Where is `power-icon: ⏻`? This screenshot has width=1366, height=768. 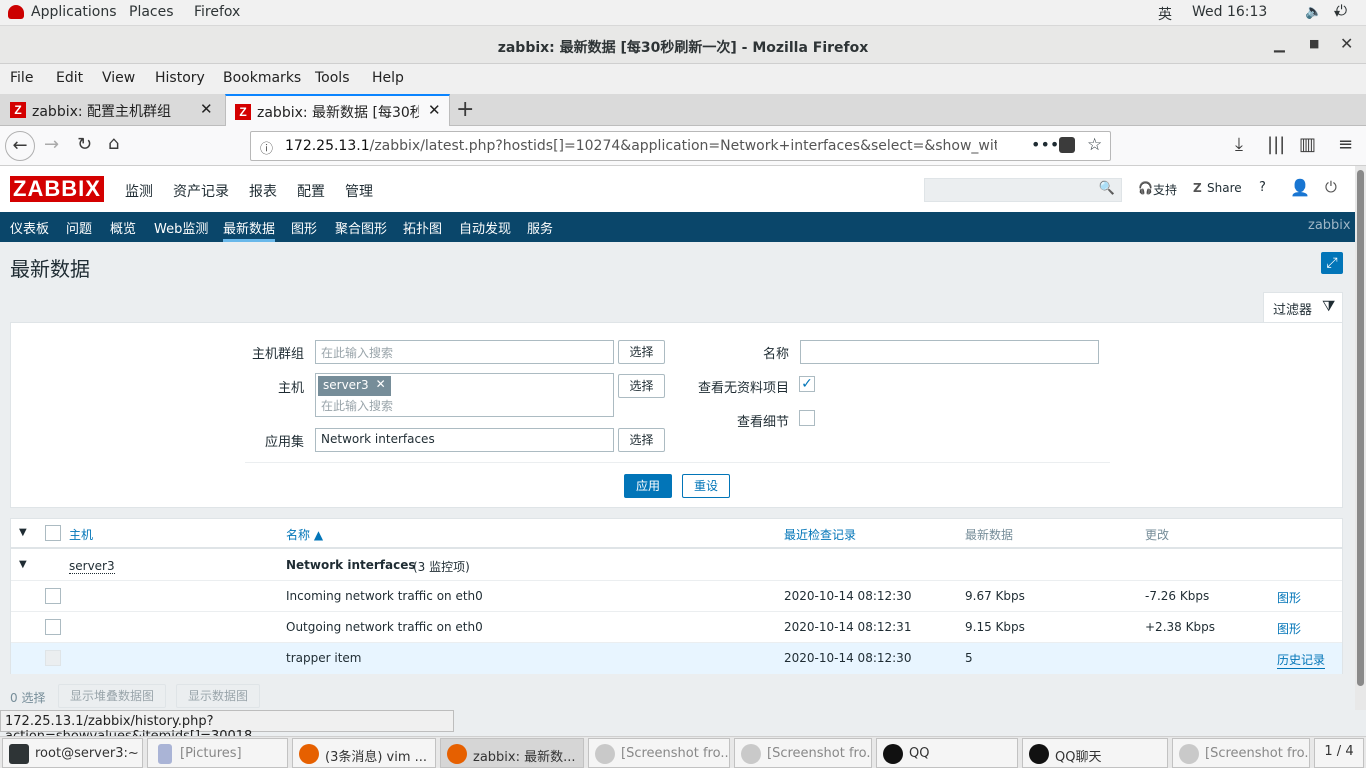
power-icon: ⏻ is located at coordinates (1341, 11).